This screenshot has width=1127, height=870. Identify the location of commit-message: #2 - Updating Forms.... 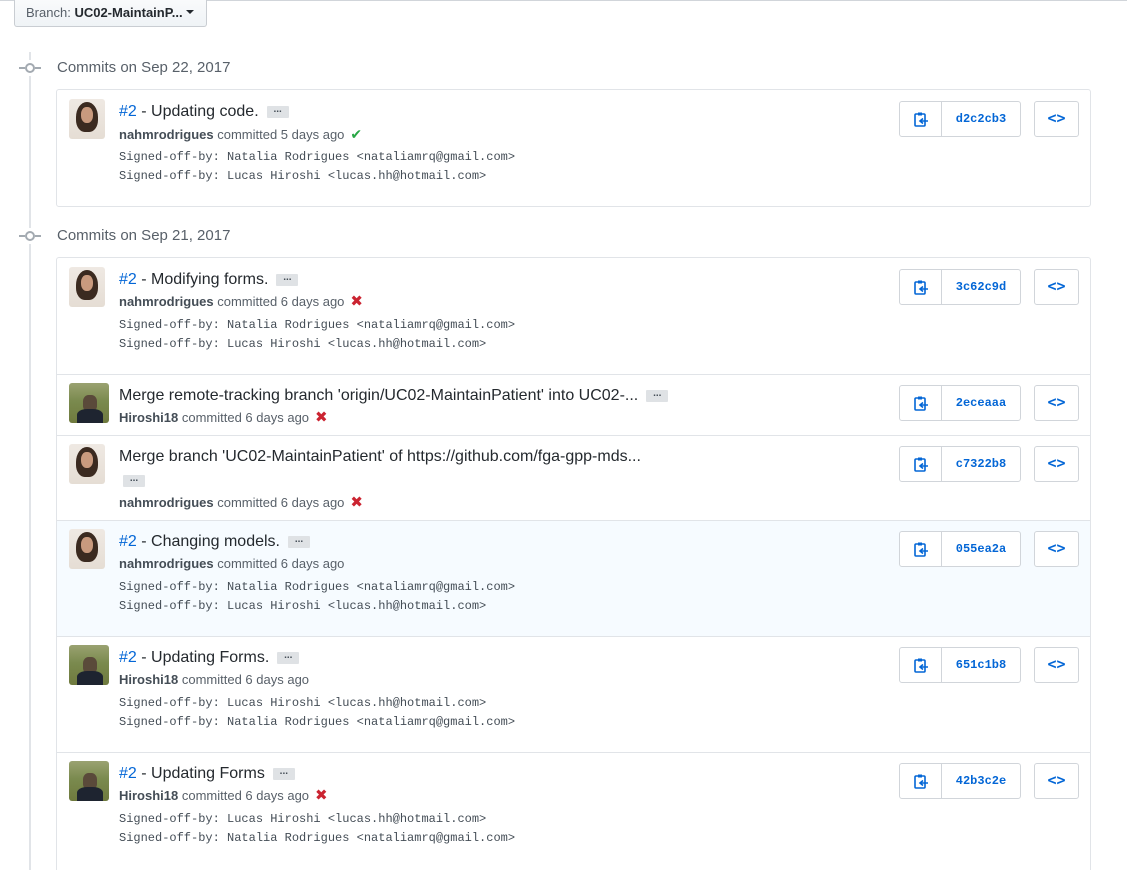
(207, 774).